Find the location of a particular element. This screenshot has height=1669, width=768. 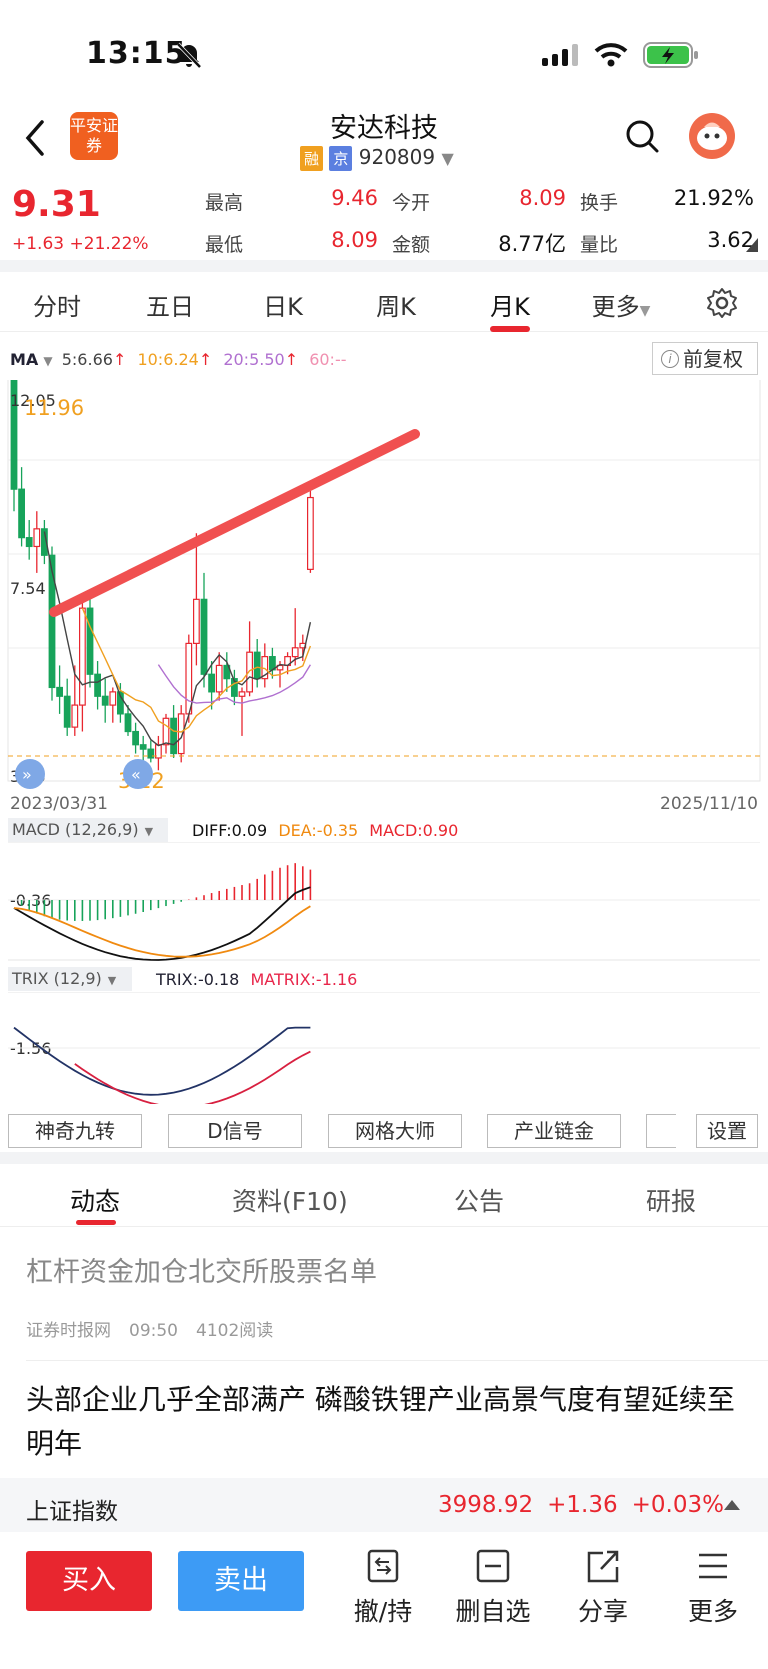

diff-line is located at coordinates (162, 923).